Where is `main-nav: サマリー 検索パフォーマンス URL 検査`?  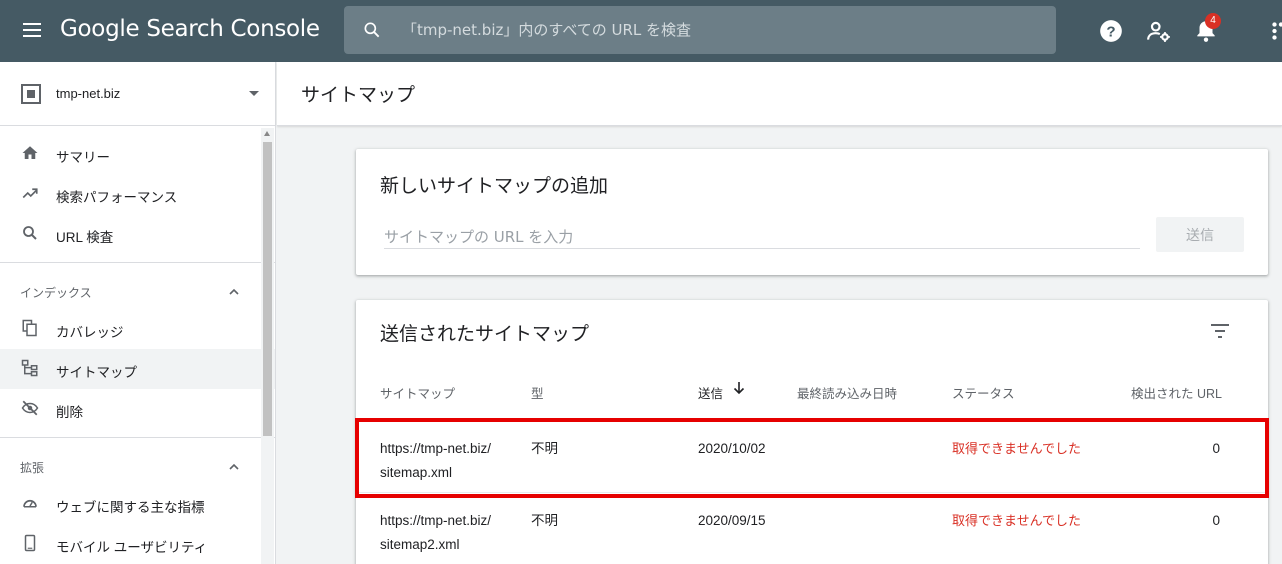 main-nav: サマリー 検索パフォーマンス URL 検査 is located at coordinates (137, 194).